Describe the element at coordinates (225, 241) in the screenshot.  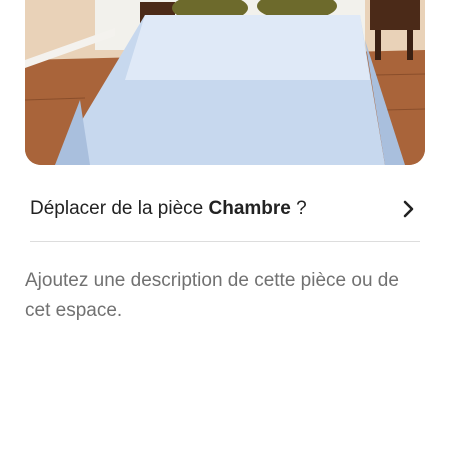
I see `divider` at that location.